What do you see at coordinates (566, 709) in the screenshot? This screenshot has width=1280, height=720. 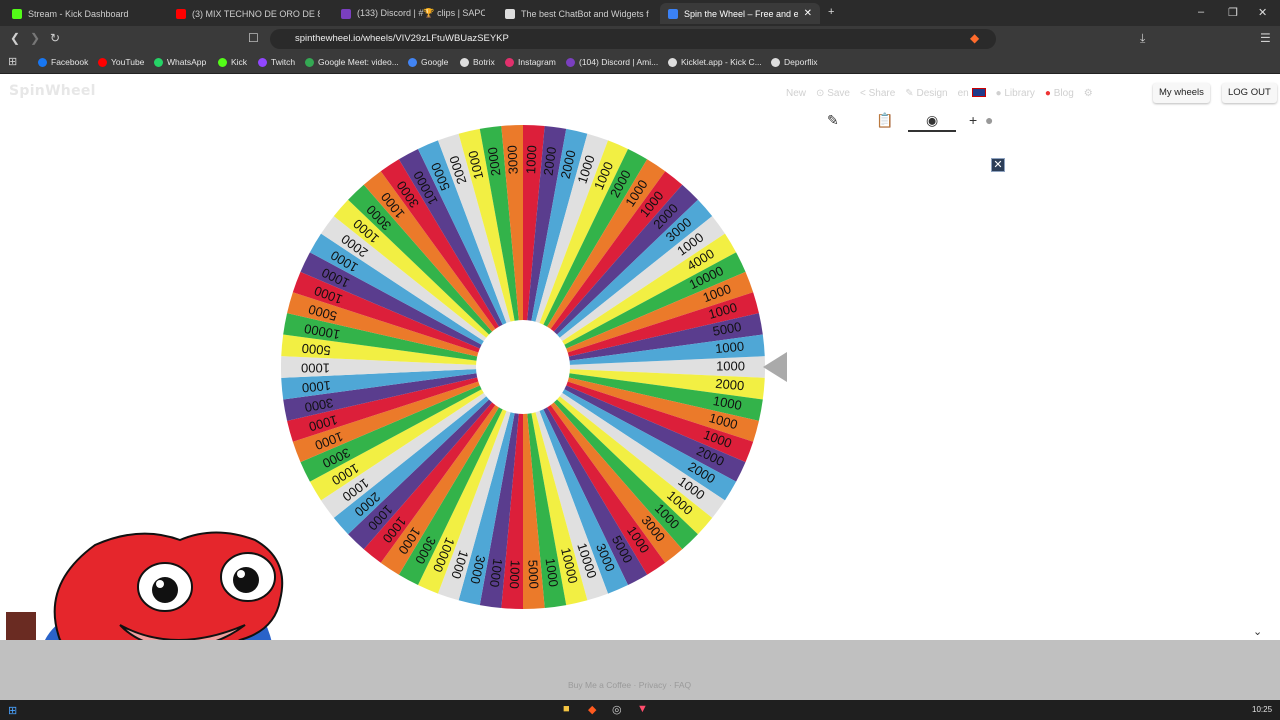 I see `folder-icon: ■` at bounding box center [566, 709].